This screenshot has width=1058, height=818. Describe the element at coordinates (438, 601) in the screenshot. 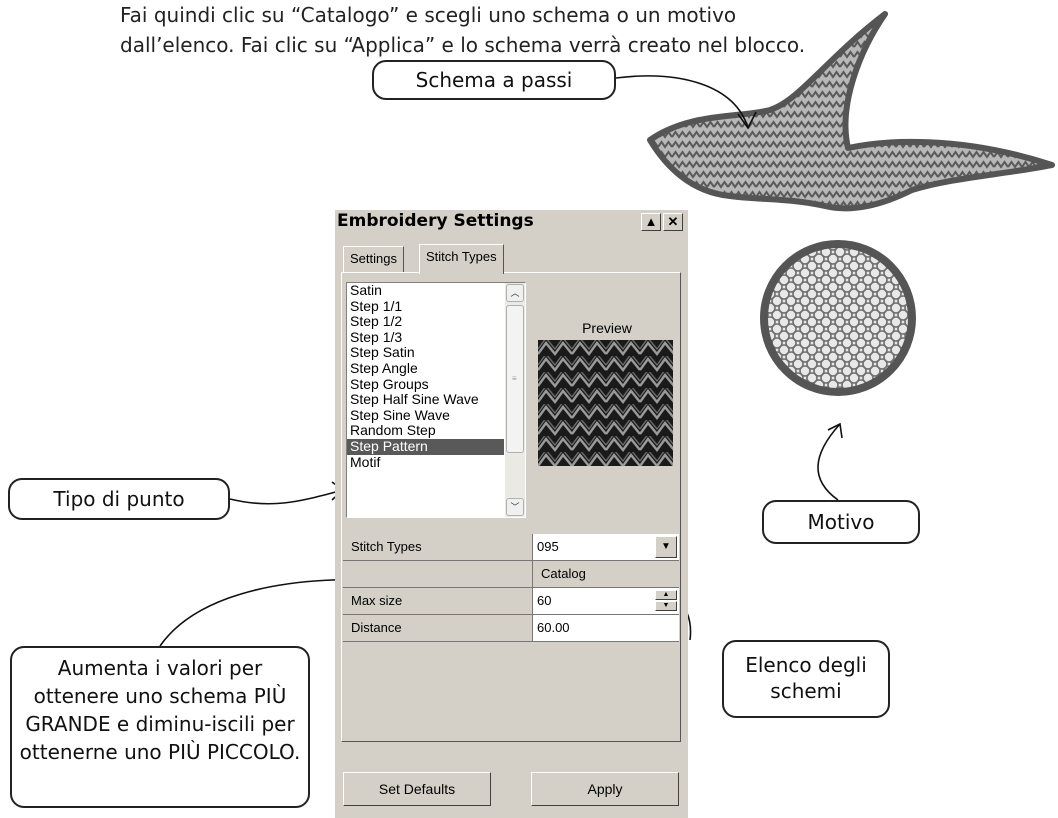

I see `property-name: Max size` at that location.